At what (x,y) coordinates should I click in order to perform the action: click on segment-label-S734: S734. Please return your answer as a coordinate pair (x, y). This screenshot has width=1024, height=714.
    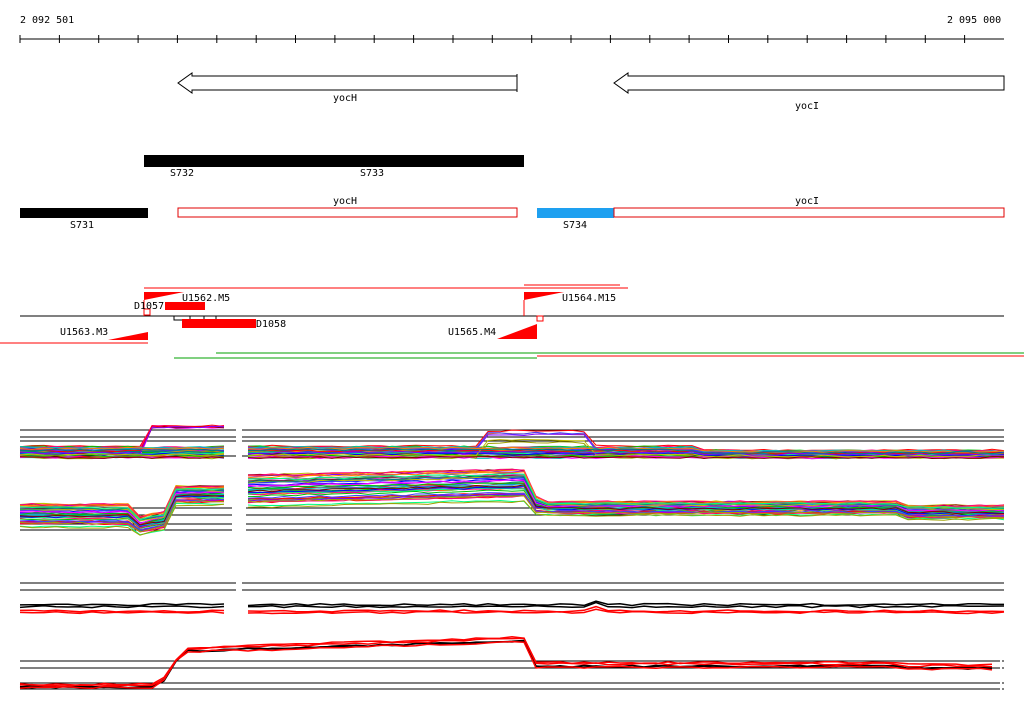
    Looking at the image, I should click on (575, 225).